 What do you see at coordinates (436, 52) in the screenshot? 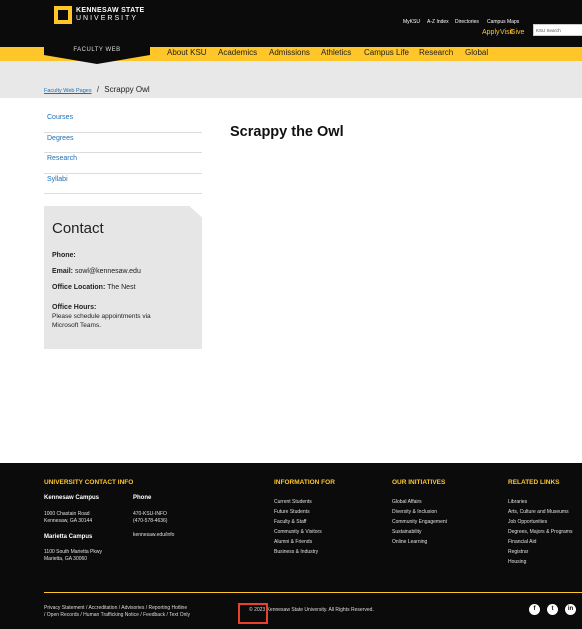
I see `nav-research: Research` at bounding box center [436, 52].